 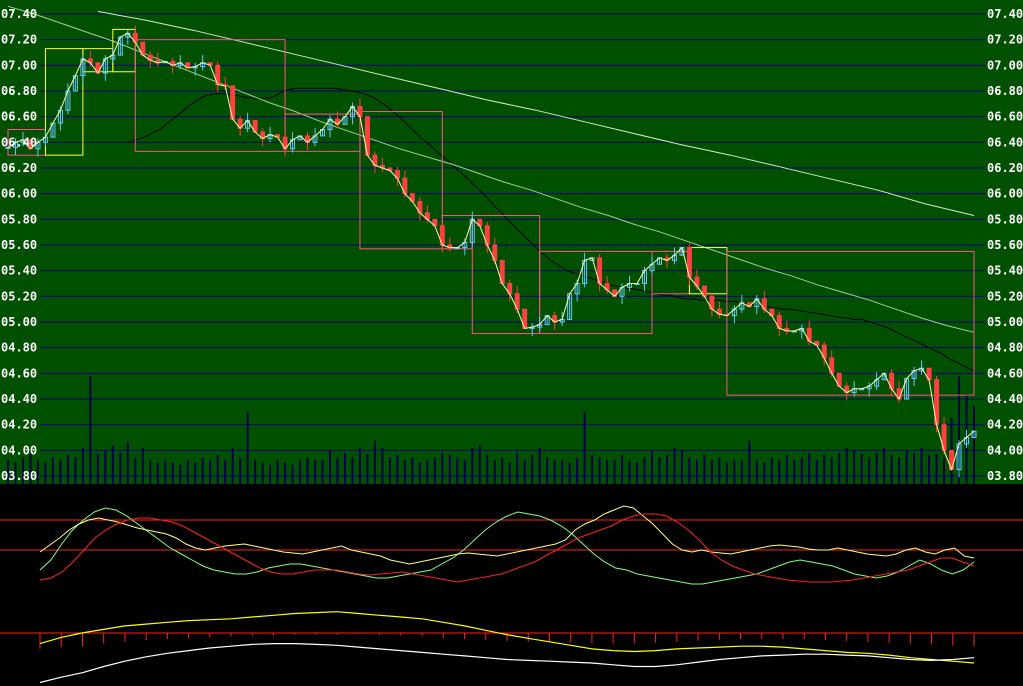 What do you see at coordinates (19, 373) in the screenshot?
I see `left-tick-label: 04.60` at bounding box center [19, 373].